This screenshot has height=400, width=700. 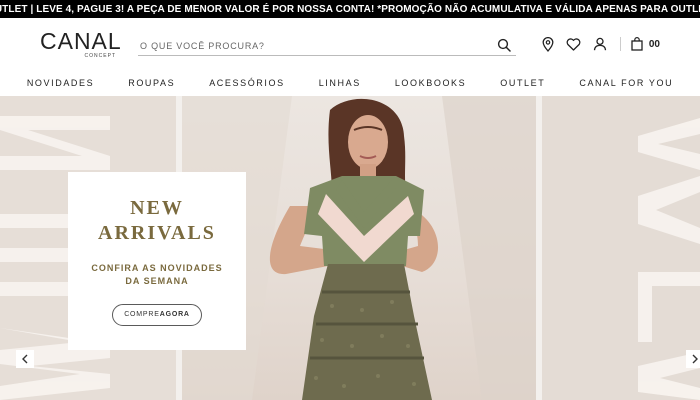 What do you see at coordinates (151, 83) in the screenshot?
I see `nav-item-roupas: ROUPAS` at bounding box center [151, 83].